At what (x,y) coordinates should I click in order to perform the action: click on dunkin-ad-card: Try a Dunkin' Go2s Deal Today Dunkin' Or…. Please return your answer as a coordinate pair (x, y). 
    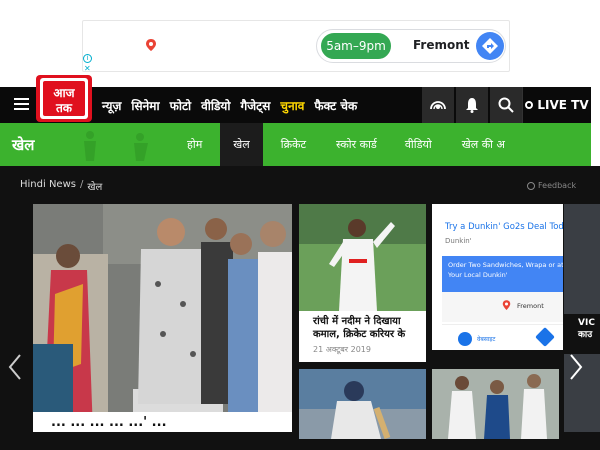
    Looking at the image, I should click on (497, 277).